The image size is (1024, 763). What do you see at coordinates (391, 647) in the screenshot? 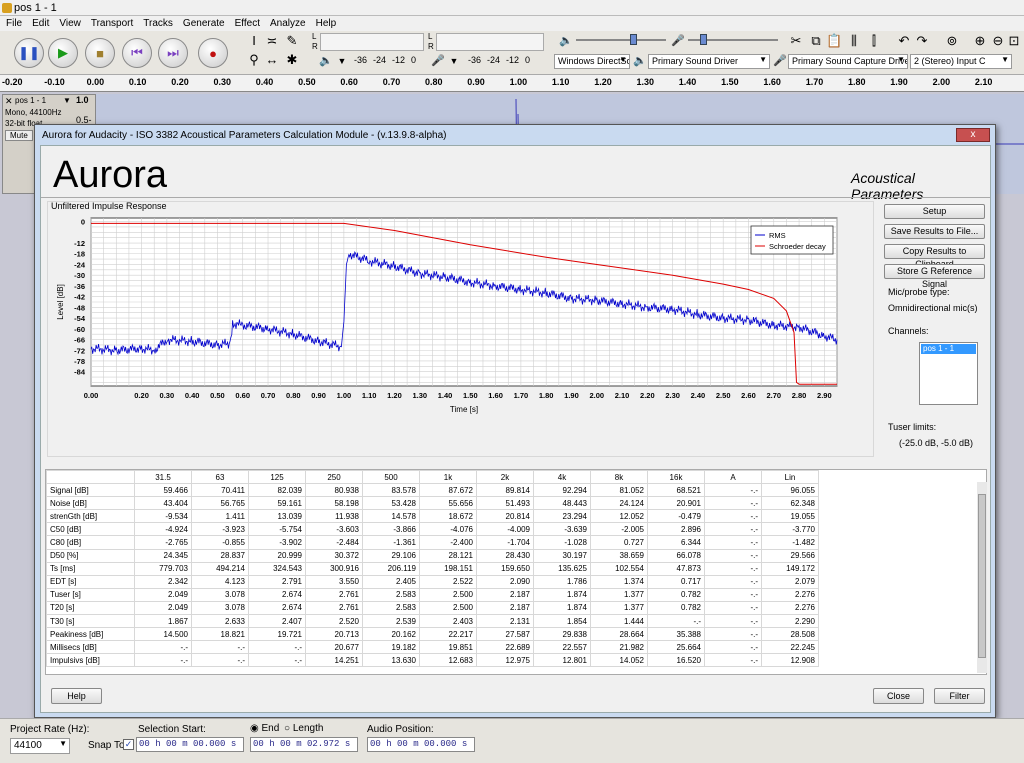
I see `table-cell: 19.182` at bounding box center [391, 647].